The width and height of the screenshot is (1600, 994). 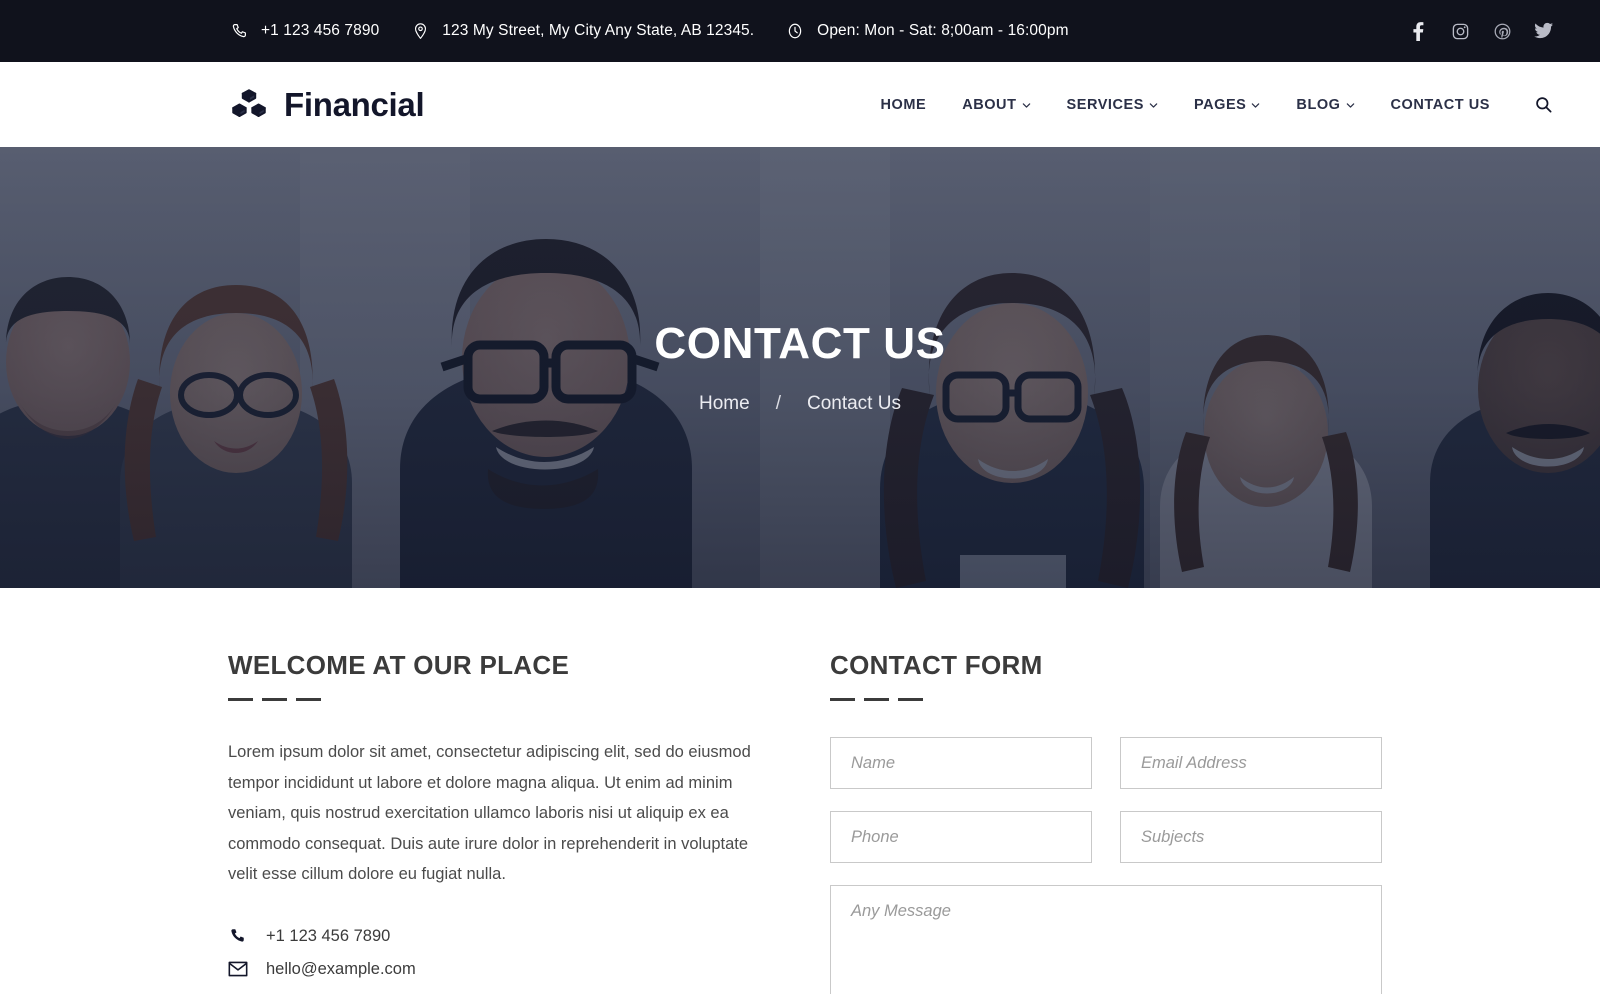 I want to click on nav-item-about: ABOUT, so click(x=996, y=105).